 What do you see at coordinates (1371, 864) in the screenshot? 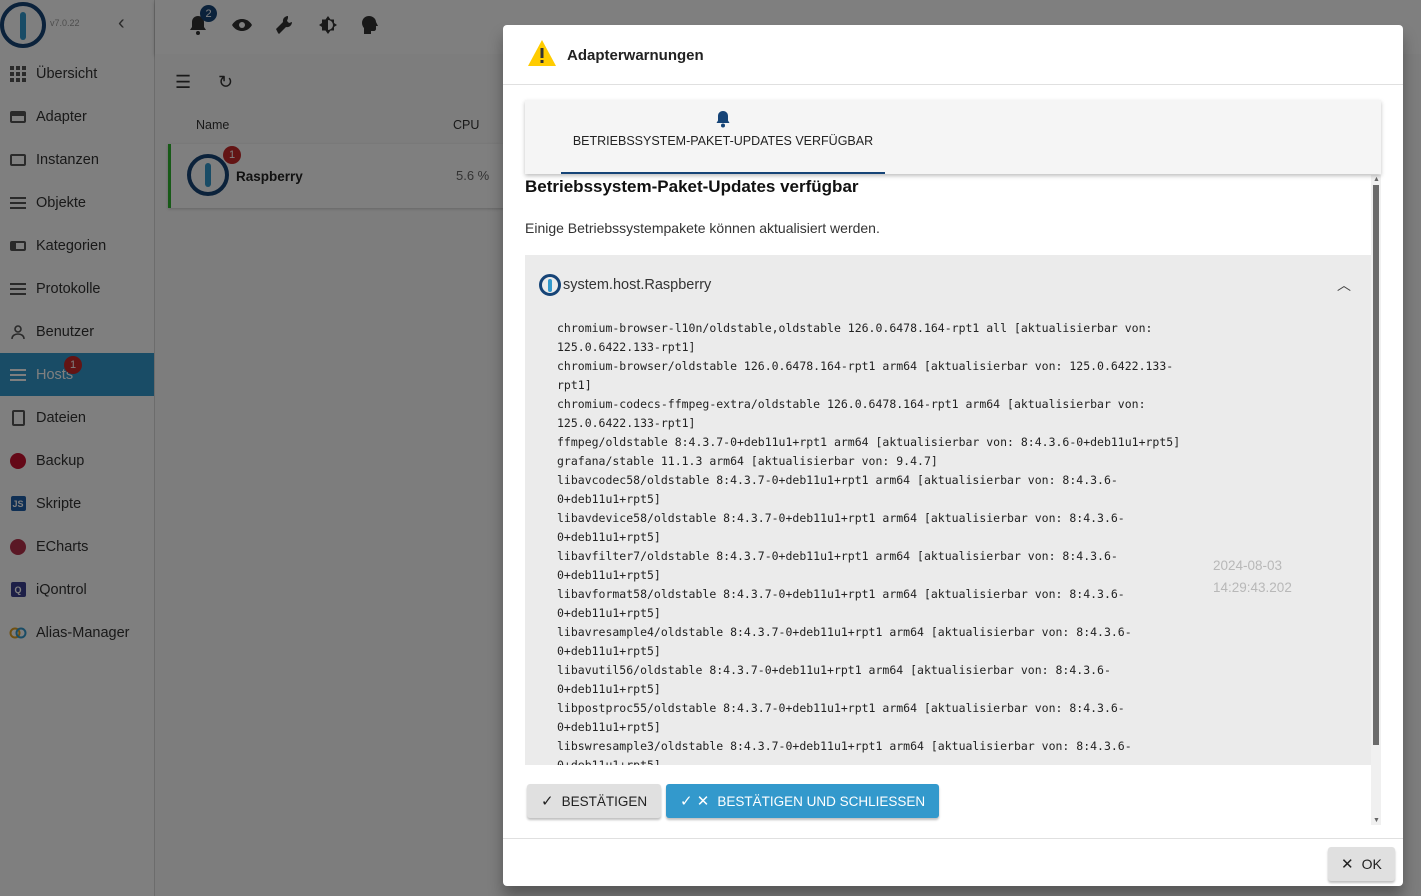
I see `ok-button-label: OK` at bounding box center [1371, 864].